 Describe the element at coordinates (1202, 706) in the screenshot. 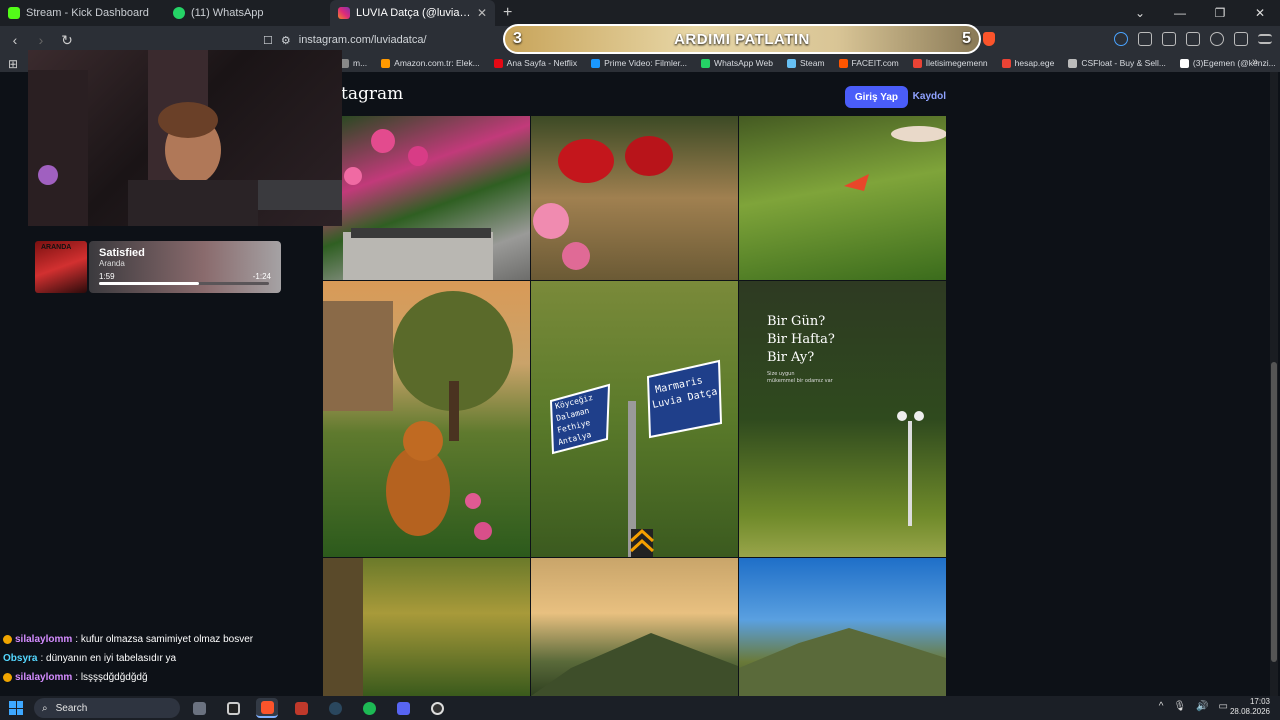

I see `volume-icon: 🔊` at that location.